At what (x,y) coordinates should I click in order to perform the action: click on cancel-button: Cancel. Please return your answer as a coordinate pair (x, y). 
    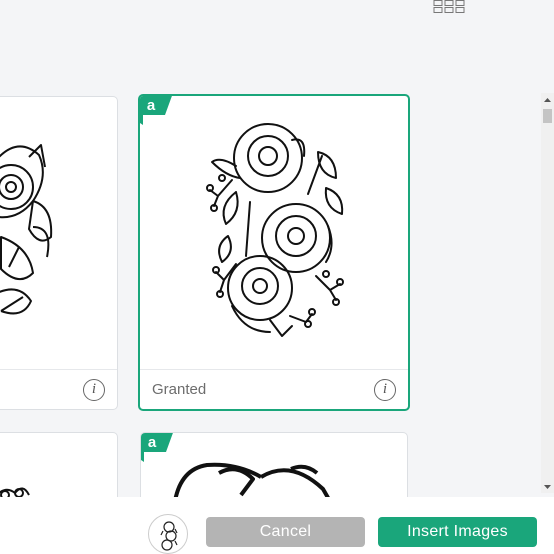
    Looking at the image, I should click on (285, 532).